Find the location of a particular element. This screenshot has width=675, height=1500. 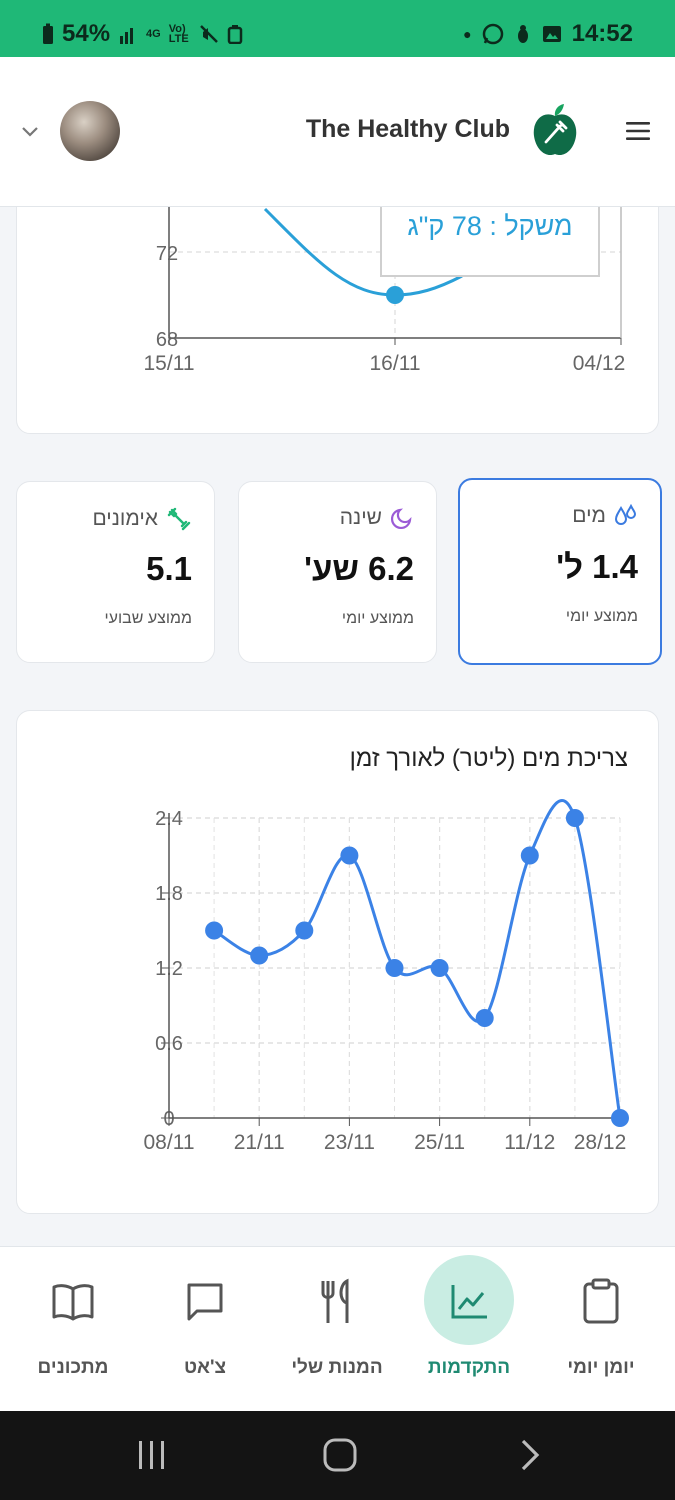

clock: 14:52 is located at coordinates (602, 33).